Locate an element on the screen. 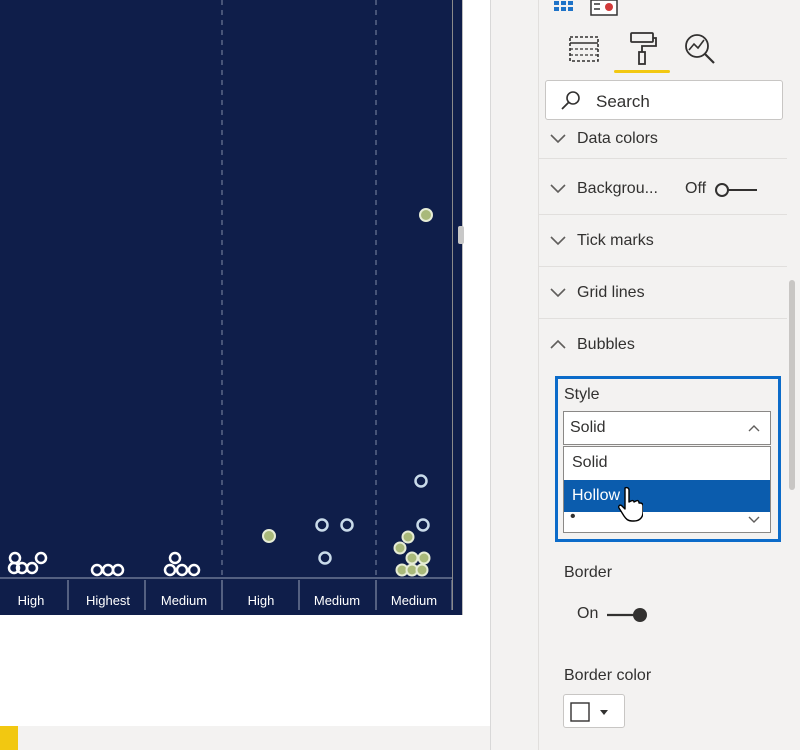 Image resolution: width=800 pixels, height=750 pixels. border-color-picker is located at coordinates (594, 711).